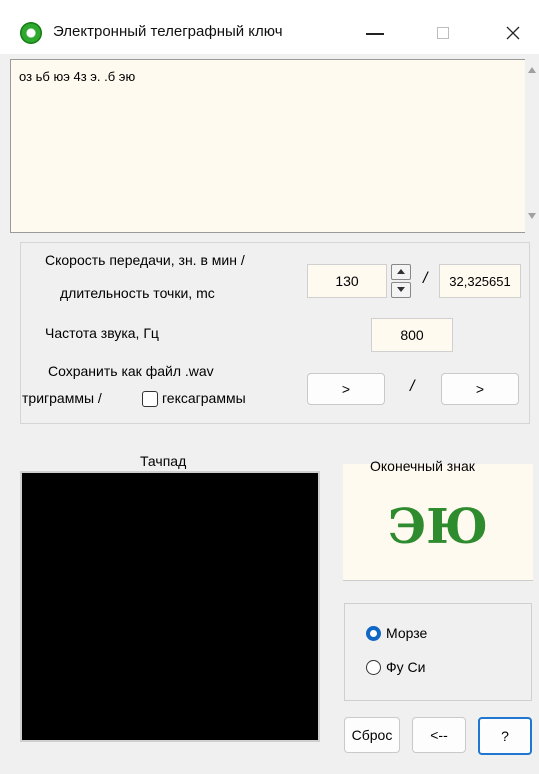  I want to click on window-title: Электронный телеграфный ключ, so click(168, 31).